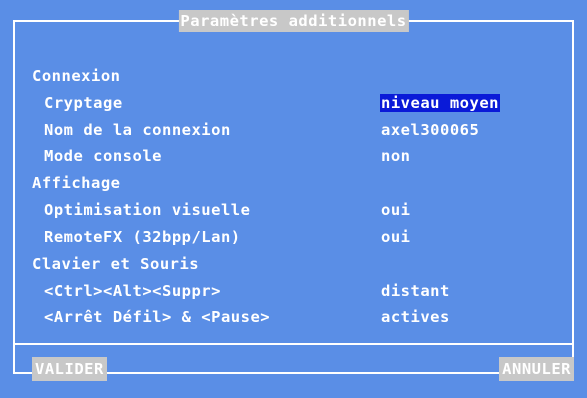 This screenshot has height=398, width=587. I want to click on label-arret-defil-pause: <Arrêt Défil> & <Pause>, so click(157, 317).